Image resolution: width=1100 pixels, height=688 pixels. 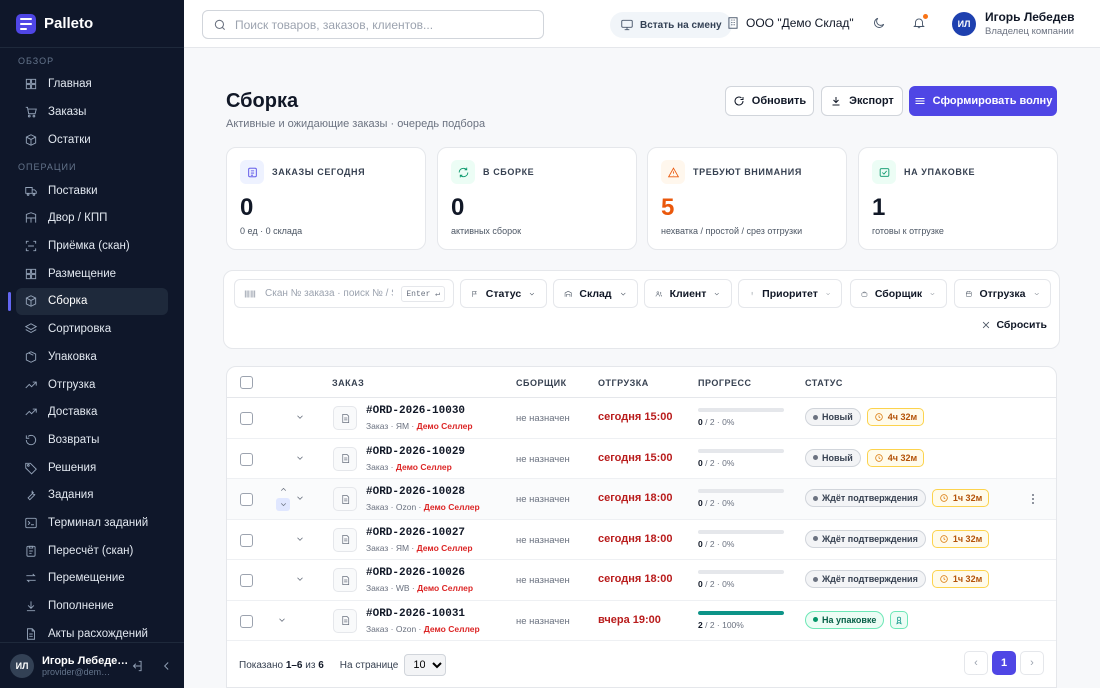 What do you see at coordinates (976, 663) in the screenshot?
I see `prev-page-button: ‹` at bounding box center [976, 663].